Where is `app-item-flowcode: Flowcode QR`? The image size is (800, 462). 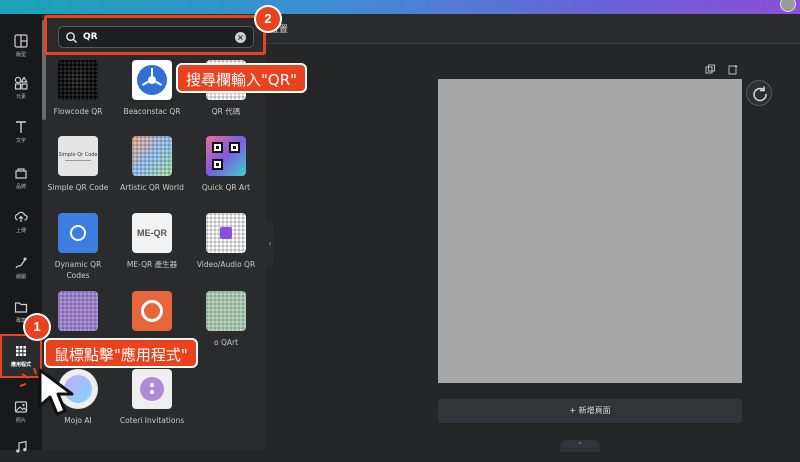
app-item-flowcode: Flowcode QR is located at coordinates (78, 88).